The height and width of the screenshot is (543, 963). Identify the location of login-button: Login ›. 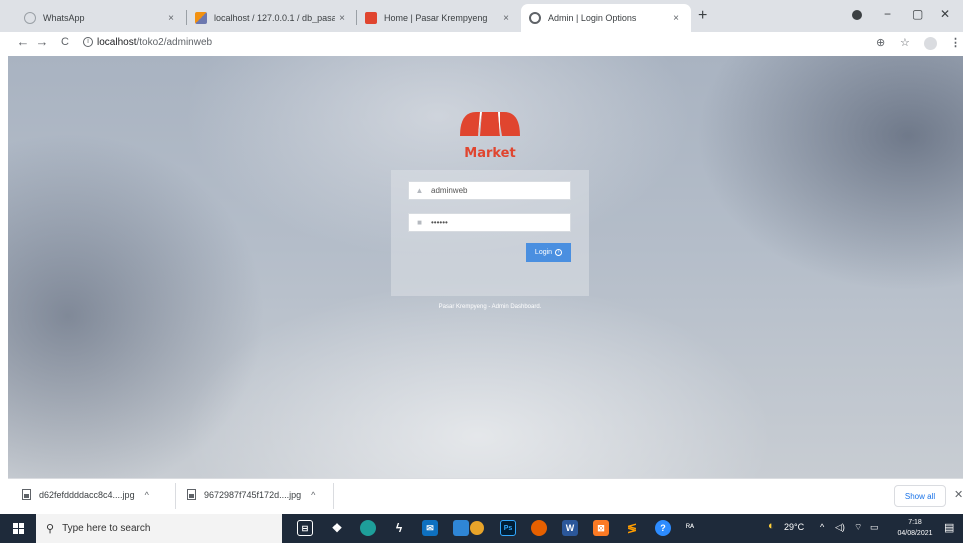
(548, 252).